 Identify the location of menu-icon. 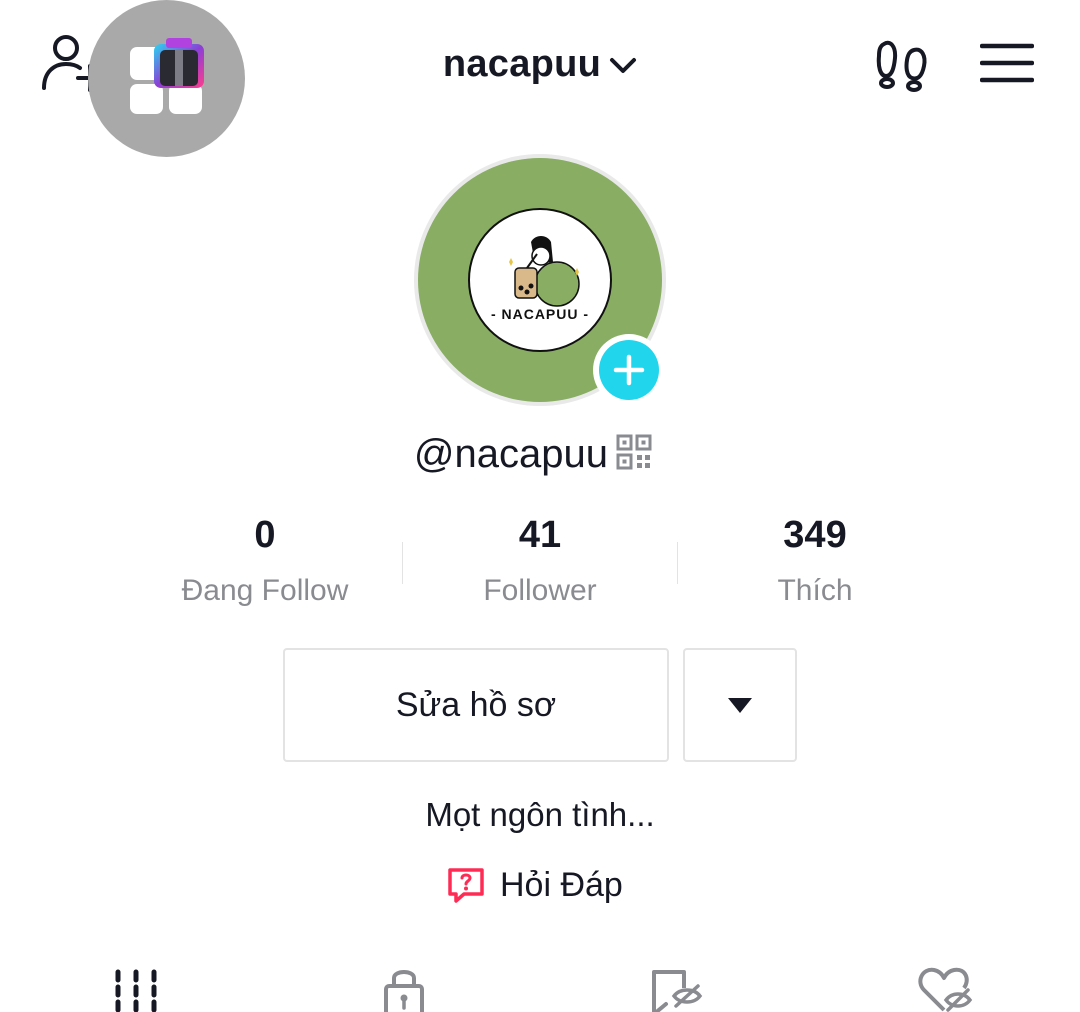
(1007, 63).